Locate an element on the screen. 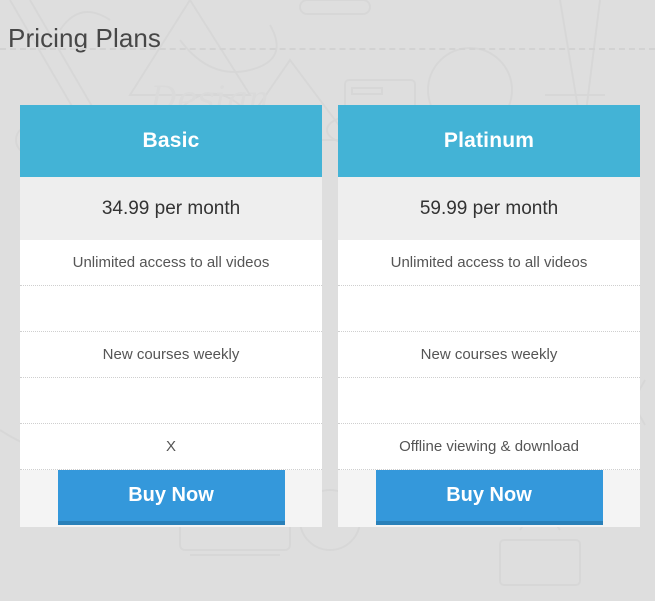 The image size is (655, 601). plan-price-platinum: 59.99 per month is located at coordinates (489, 208).